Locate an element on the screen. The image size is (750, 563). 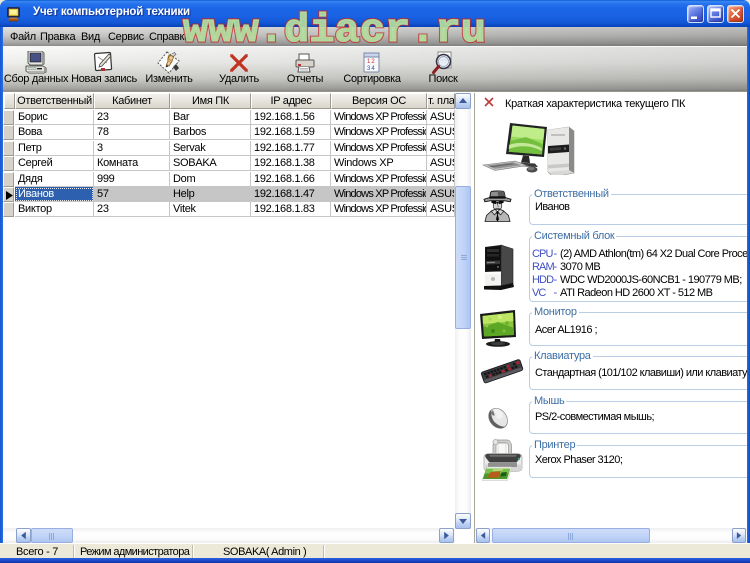
svg-text: 3 4 is located at coordinates (371, 69).